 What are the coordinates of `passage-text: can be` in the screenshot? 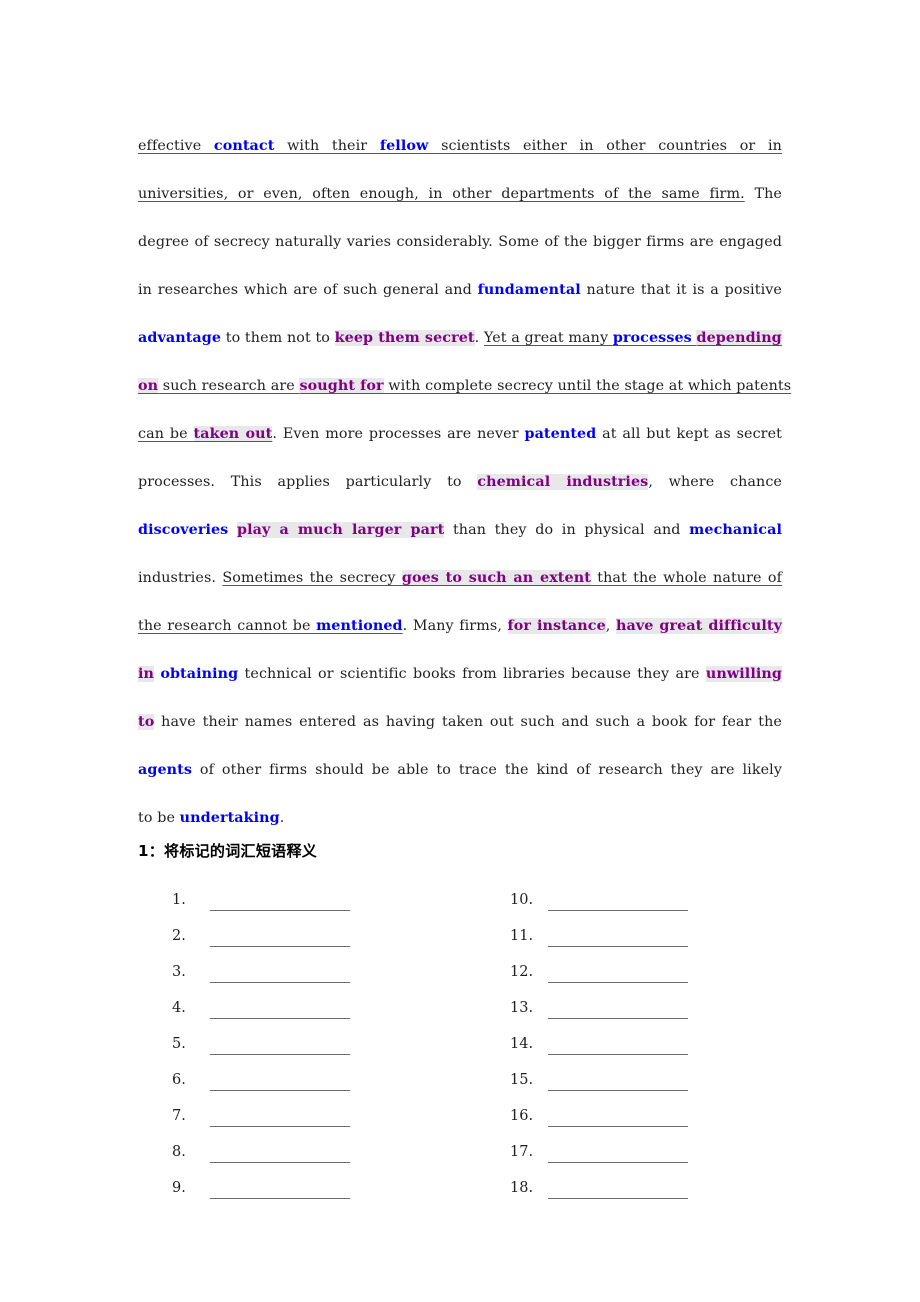 It's located at (166, 434).